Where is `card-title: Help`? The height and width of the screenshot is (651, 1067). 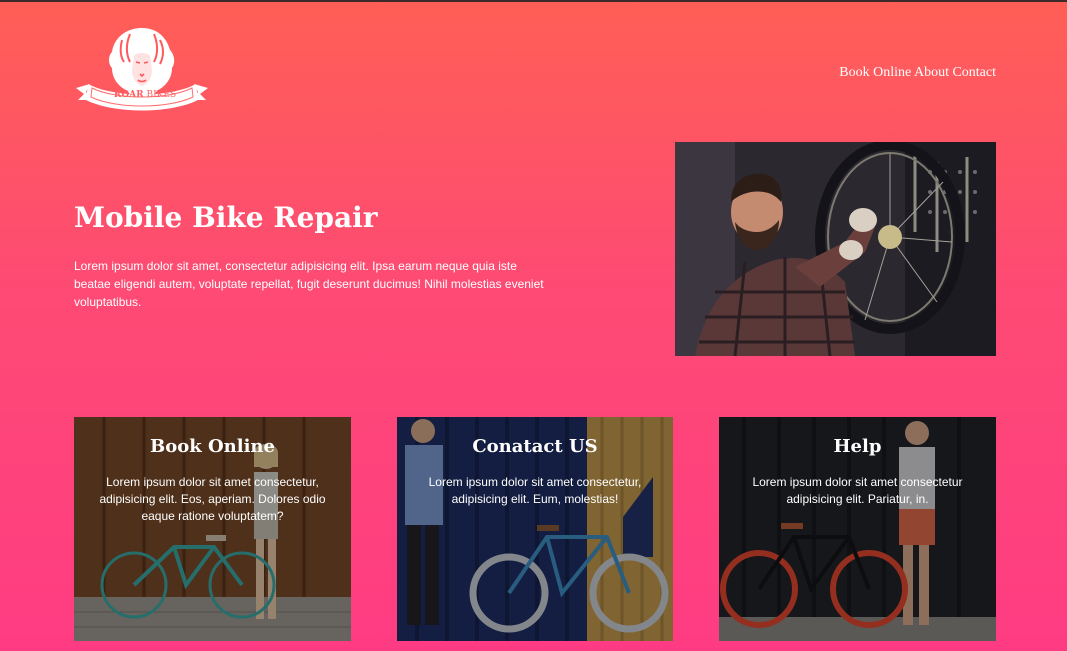 card-title: Help is located at coordinates (857, 446).